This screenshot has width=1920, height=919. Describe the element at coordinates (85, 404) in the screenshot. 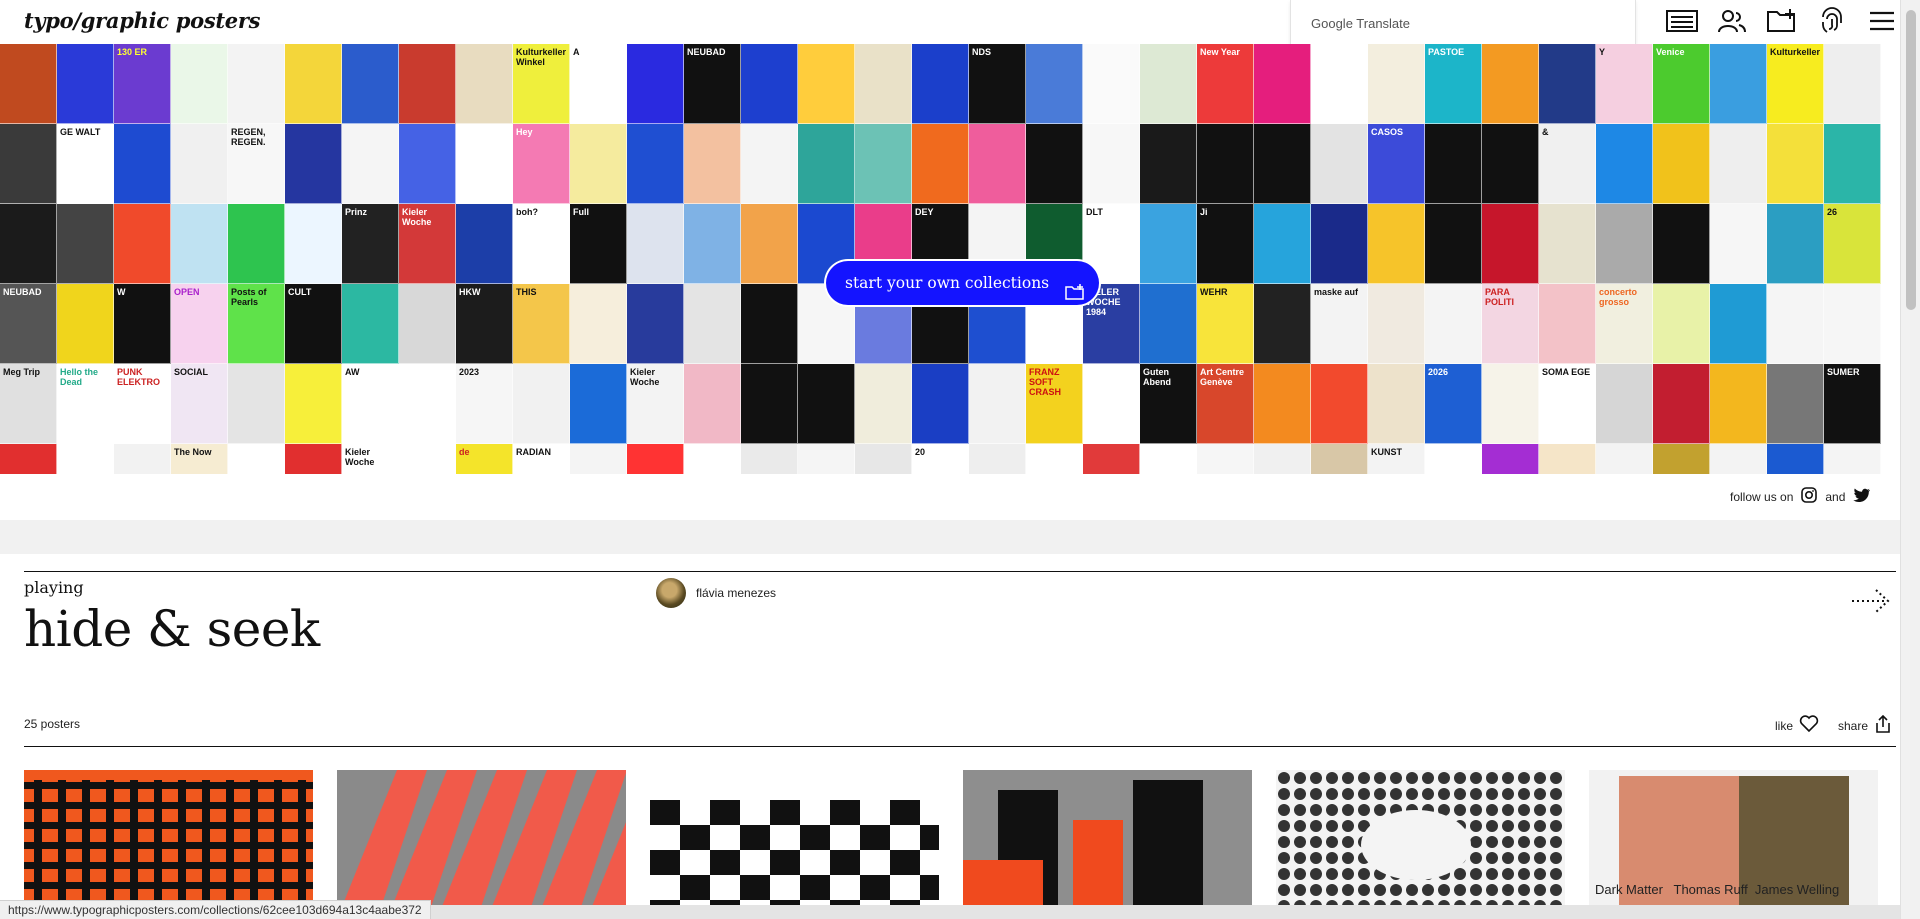

I see `poster-thumbnail: Hello the Dead` at that location.